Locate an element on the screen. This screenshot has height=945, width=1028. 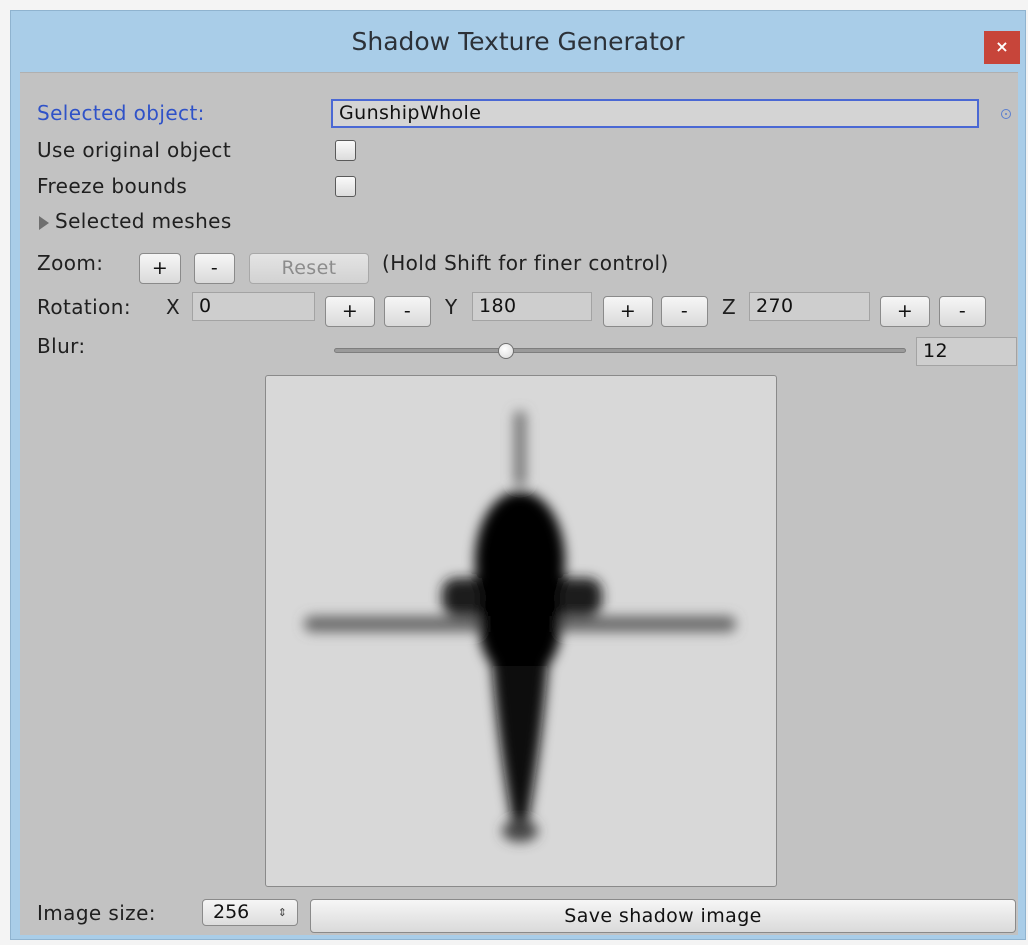
blur-label: Blur: is located at coordinates (61, 346).